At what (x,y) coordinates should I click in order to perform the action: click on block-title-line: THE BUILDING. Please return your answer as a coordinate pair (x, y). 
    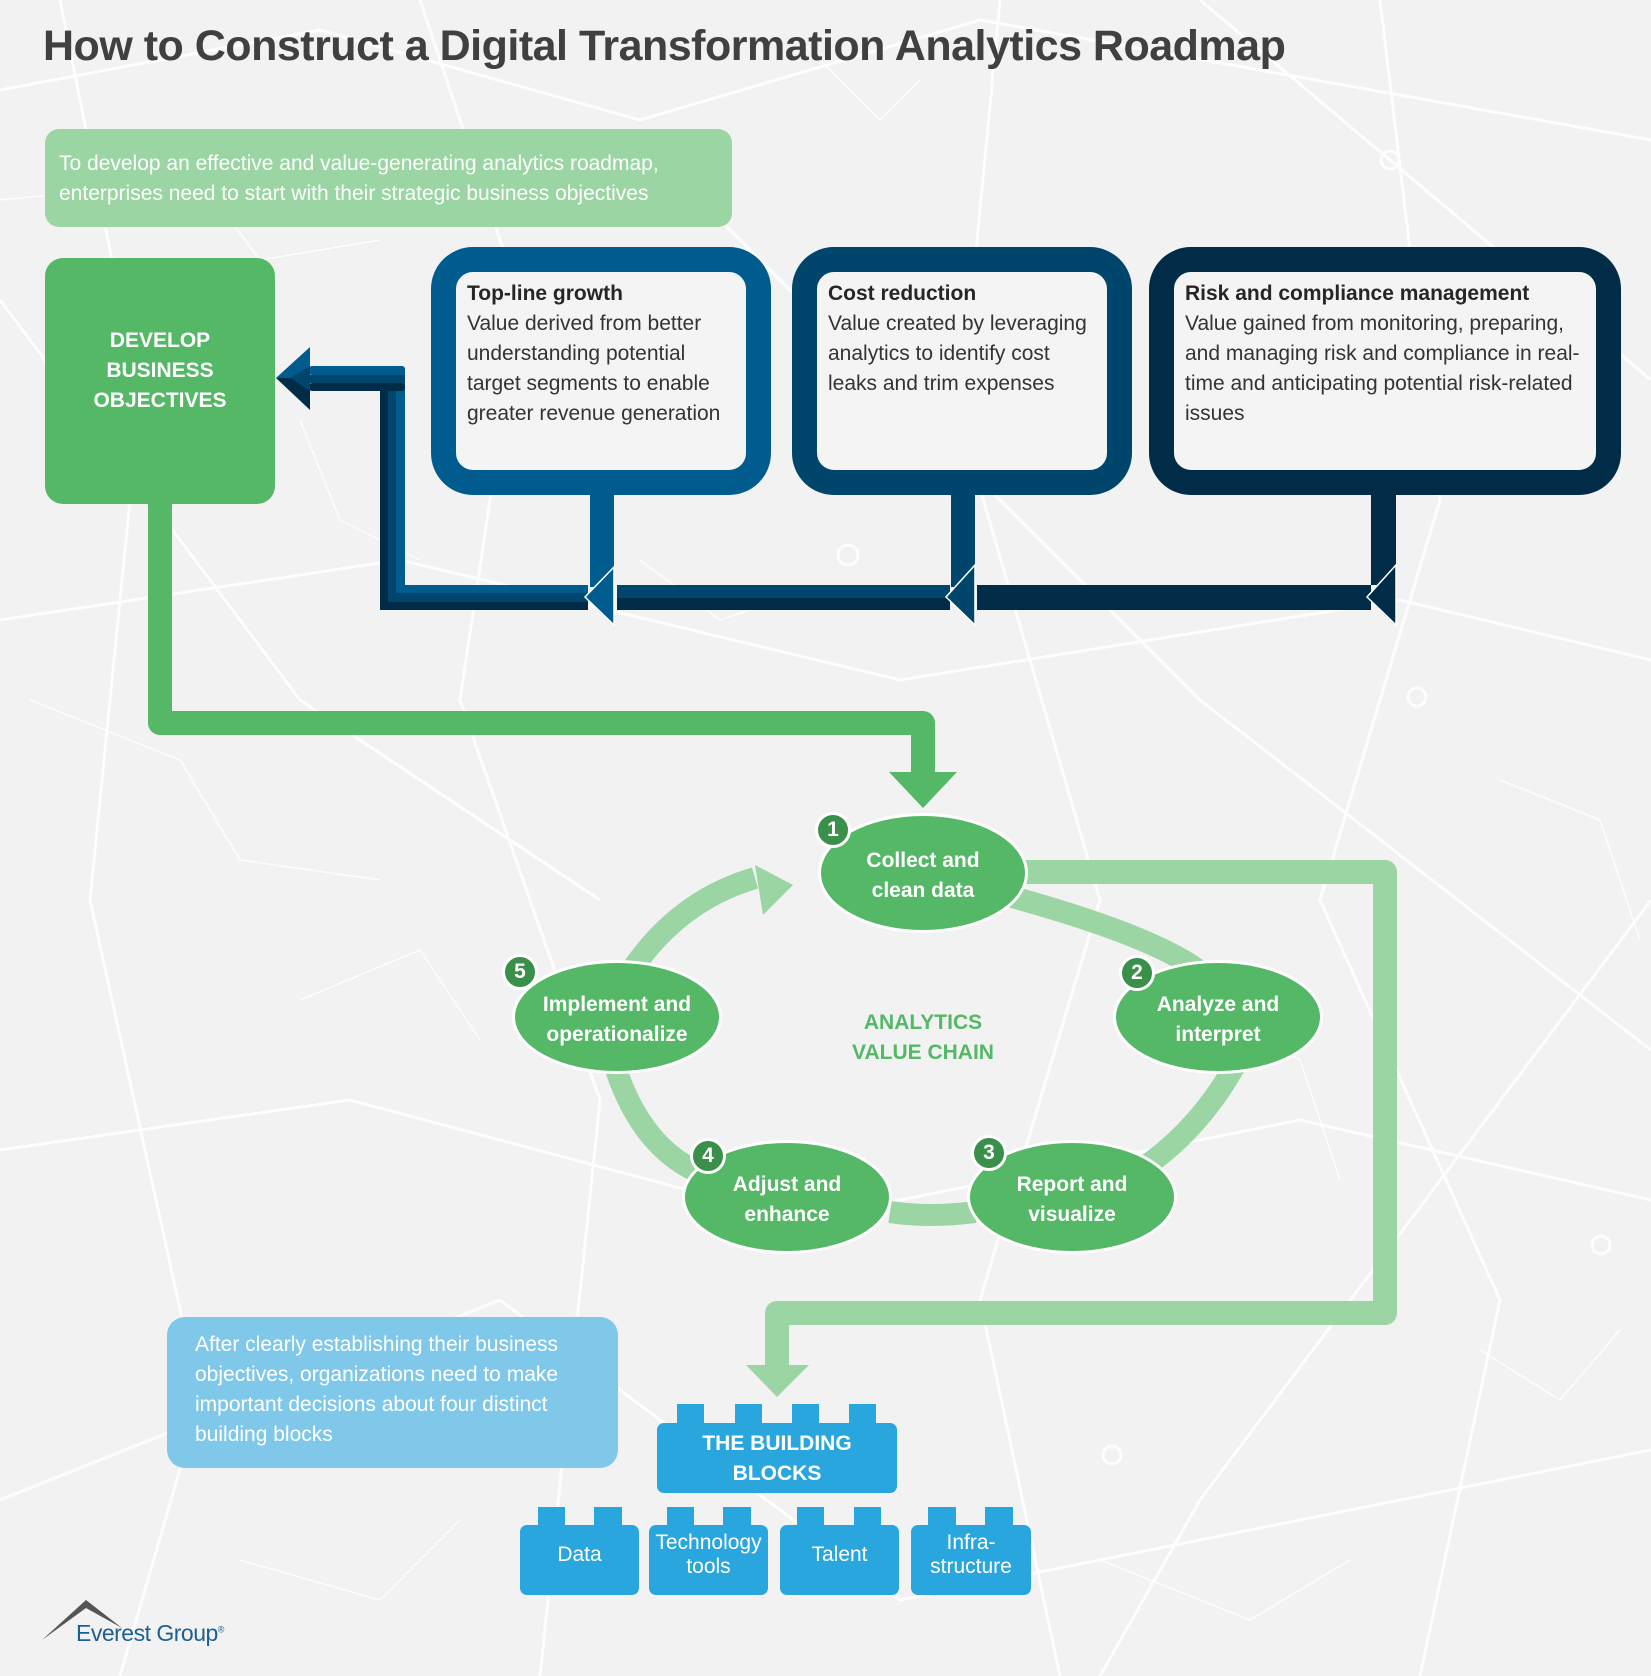
    Looking at the image, I should click on (777, 1443).